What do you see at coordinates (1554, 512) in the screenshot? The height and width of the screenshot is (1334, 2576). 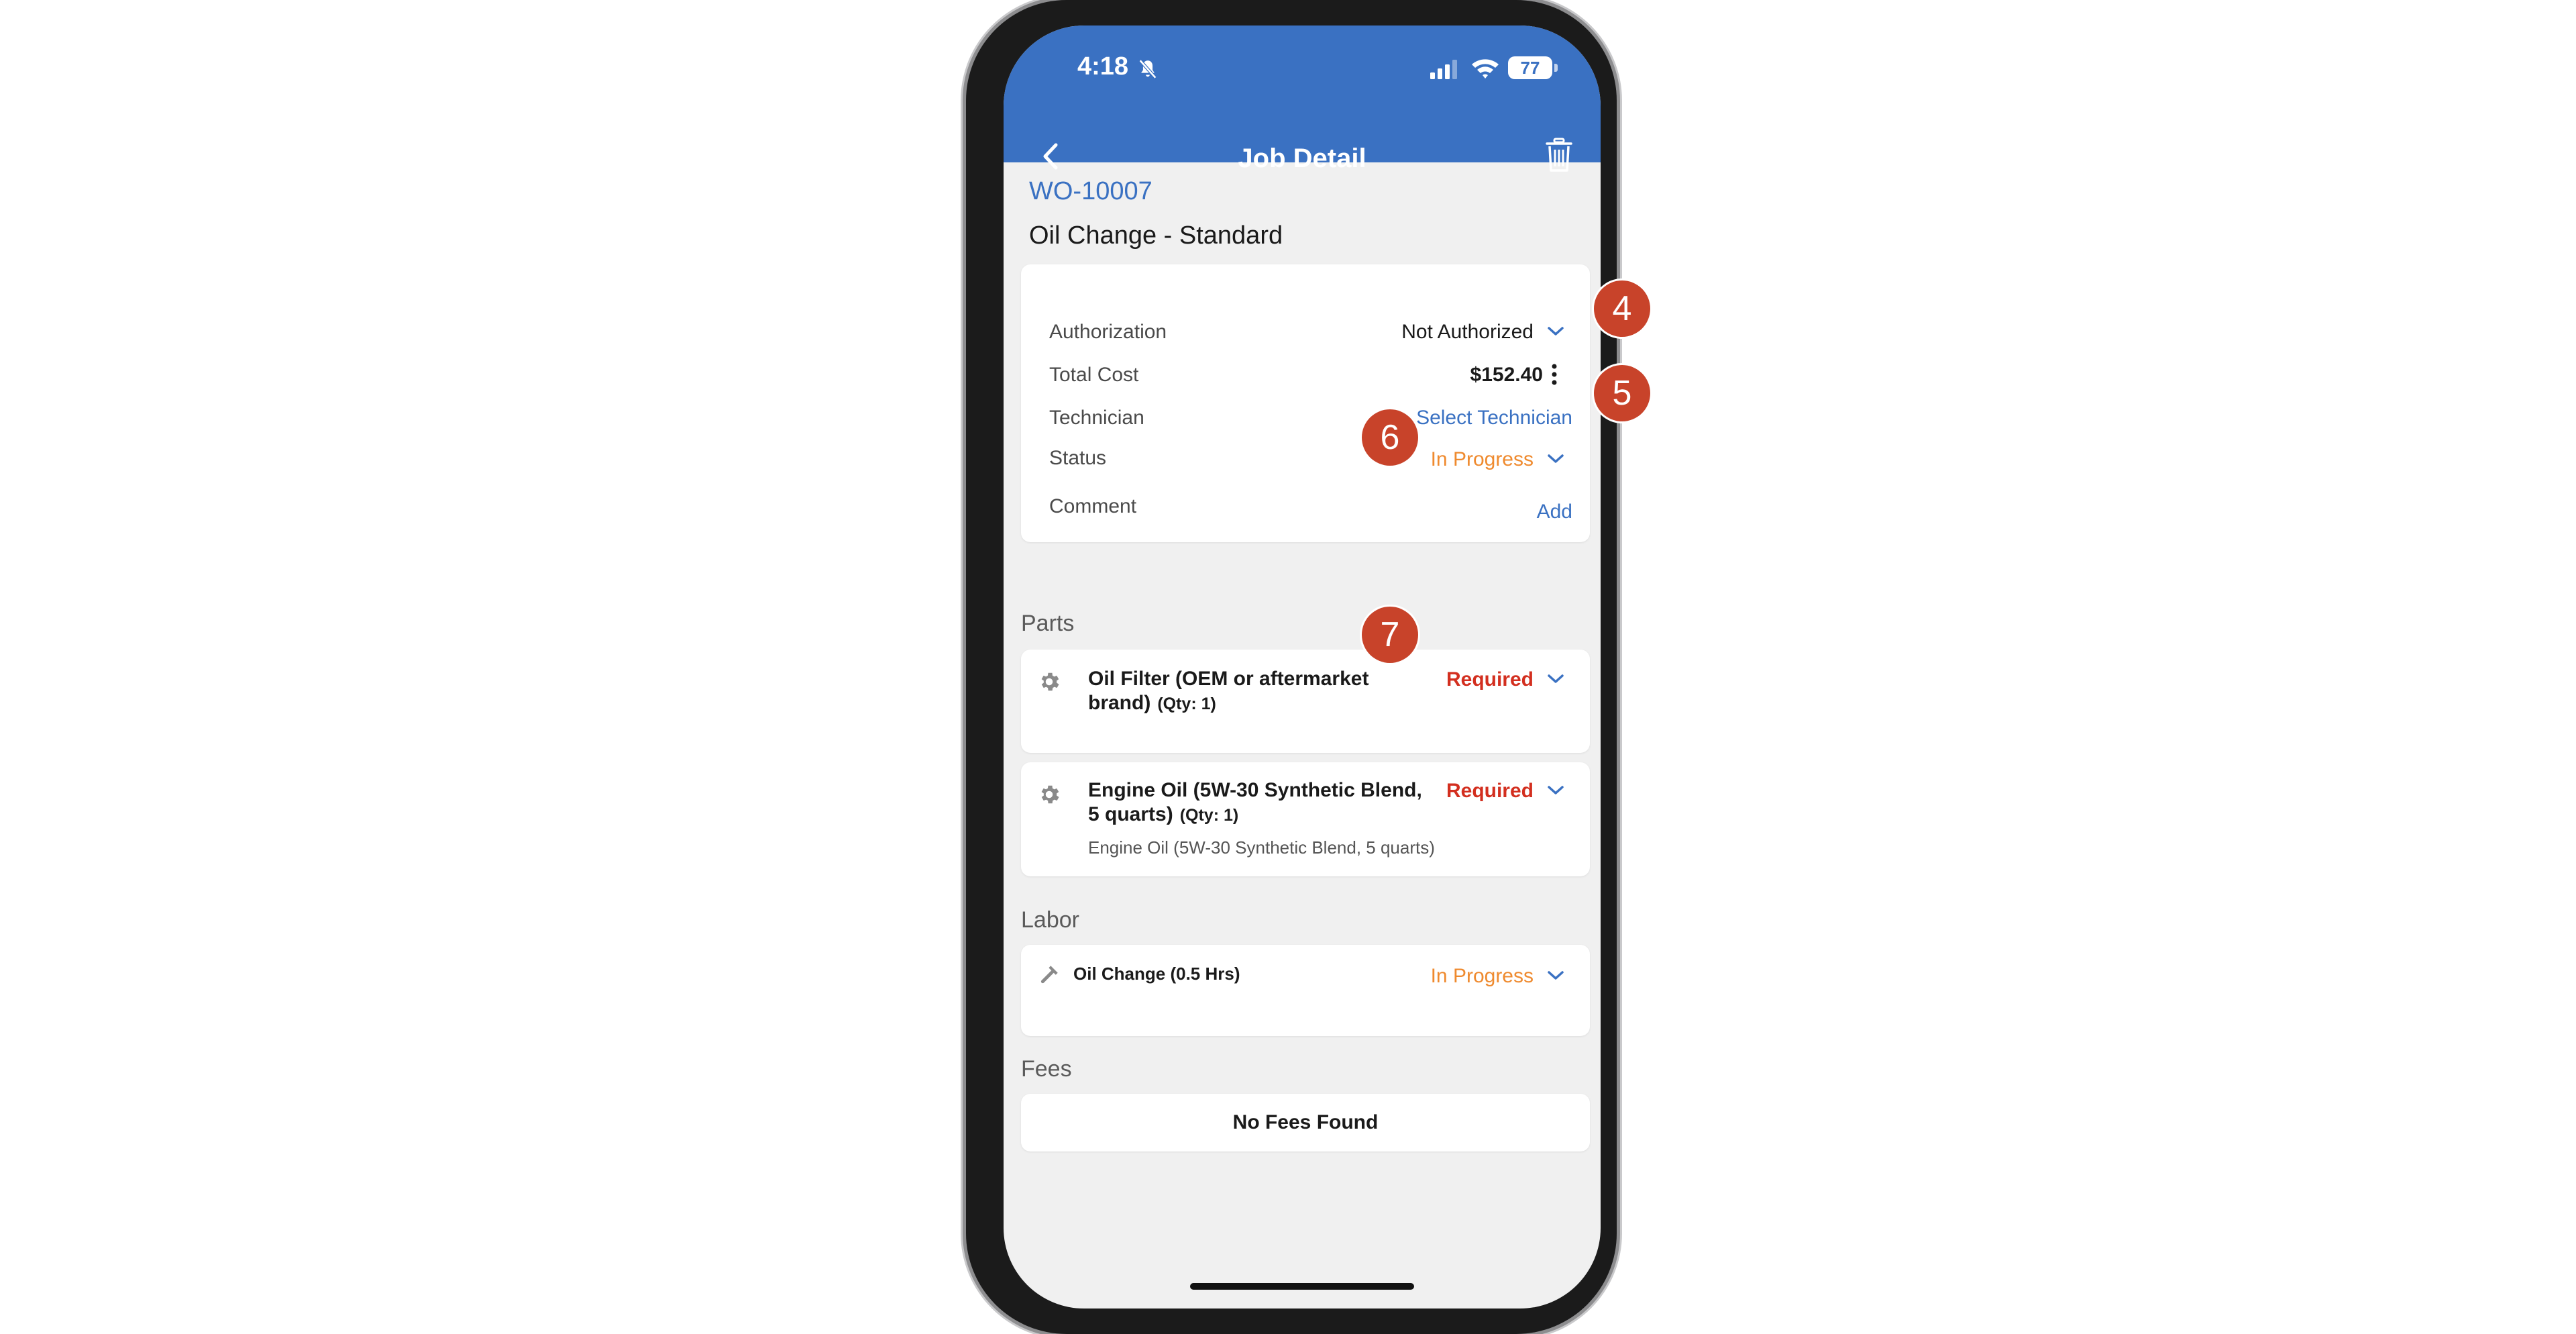 I see `add-comment-link: Add` at bounding box center [1554, 512].